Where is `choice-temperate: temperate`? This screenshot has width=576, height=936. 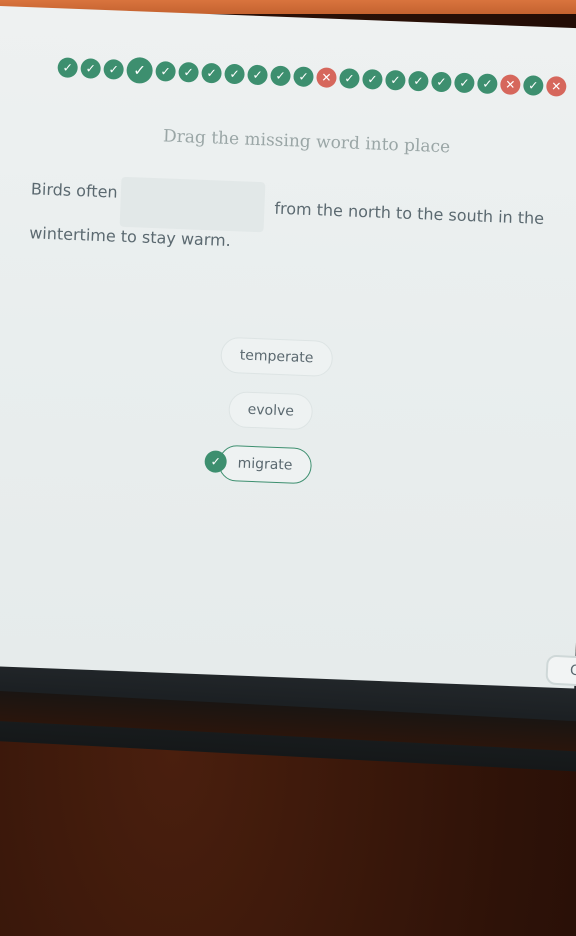 choice-temperate: temperate is located at coordinates (277, 357).